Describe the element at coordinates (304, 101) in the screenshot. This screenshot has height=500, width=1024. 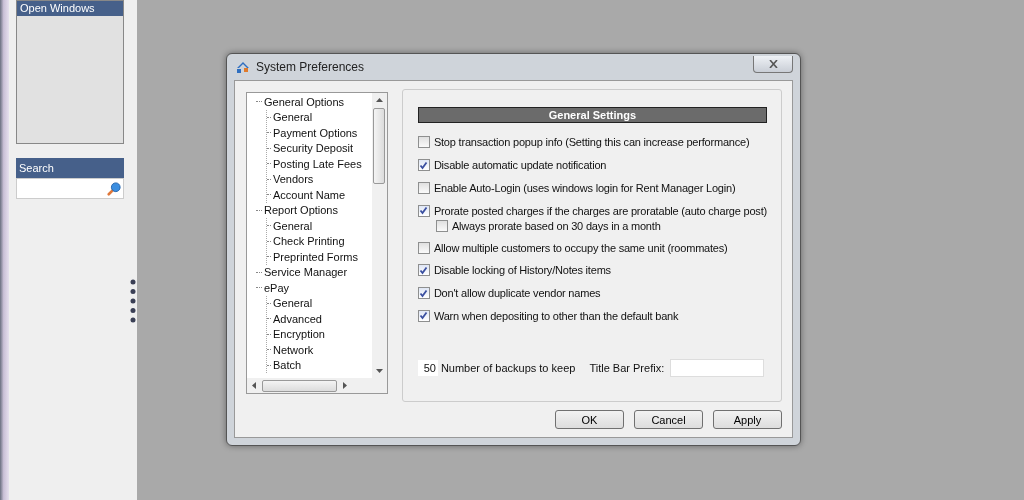
I see `tree-item: General Options` at that location.